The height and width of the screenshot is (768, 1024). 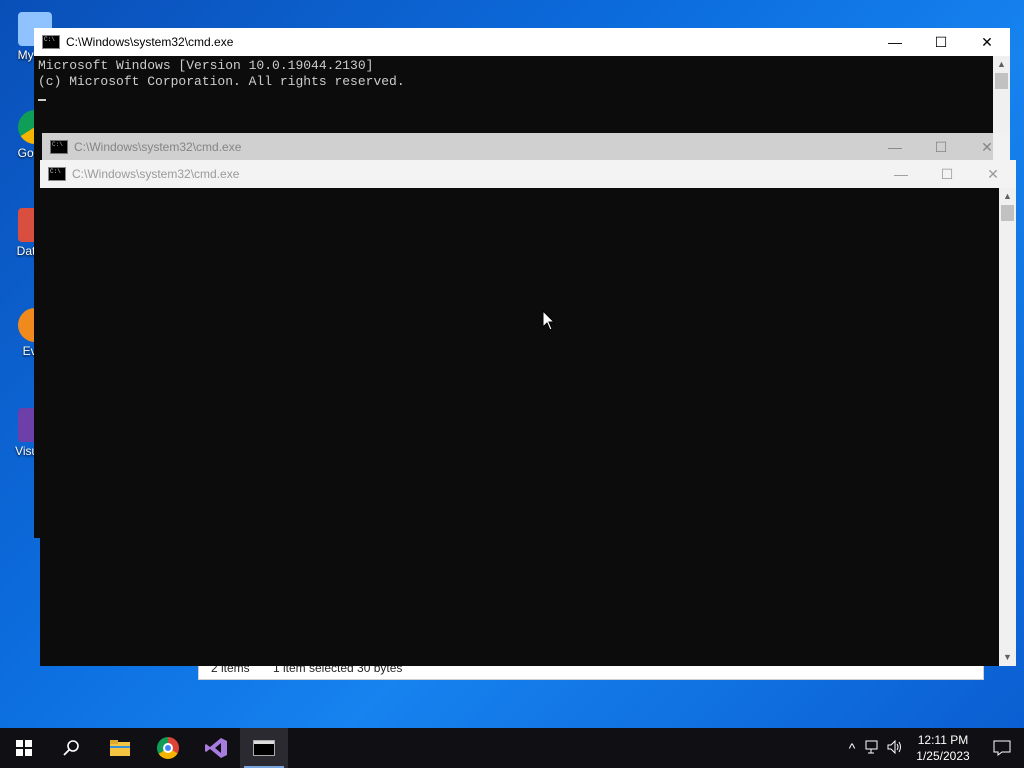 I want to click on visual-studio-icon, so click(x=216, y=748).